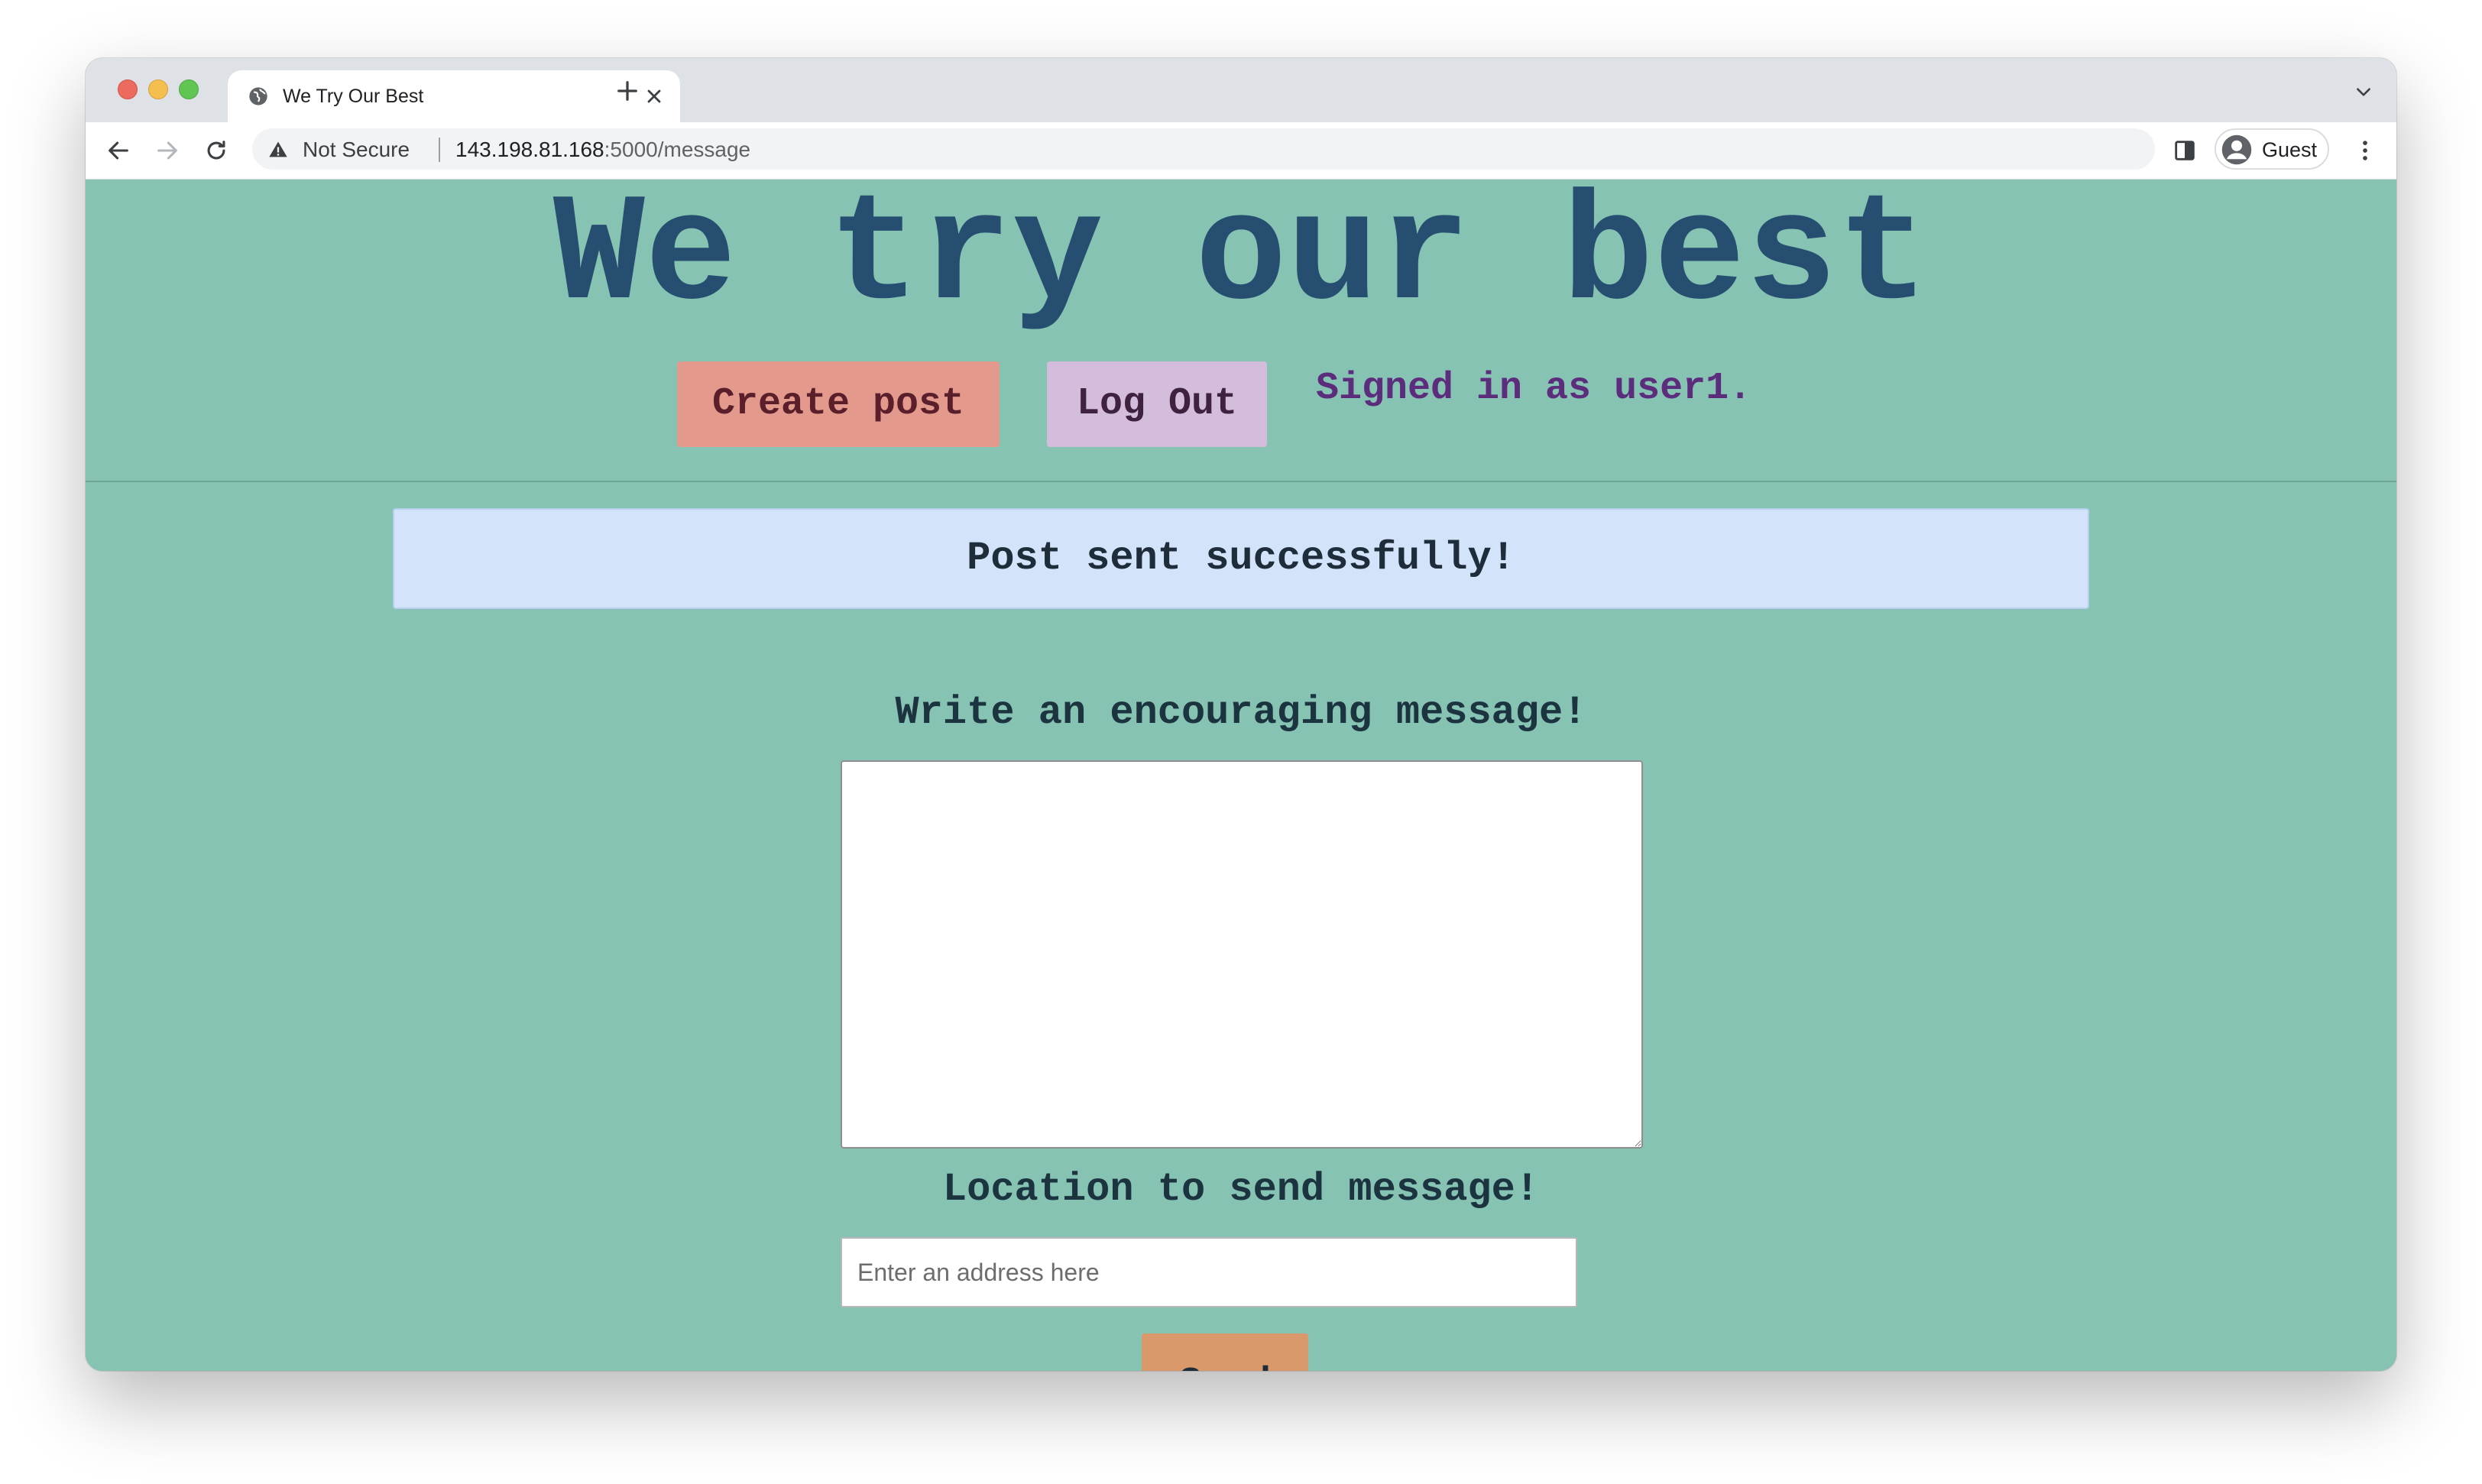 The image size is (2482, 1484). I want to click on forward-arrow-icon, so click(167, 151).